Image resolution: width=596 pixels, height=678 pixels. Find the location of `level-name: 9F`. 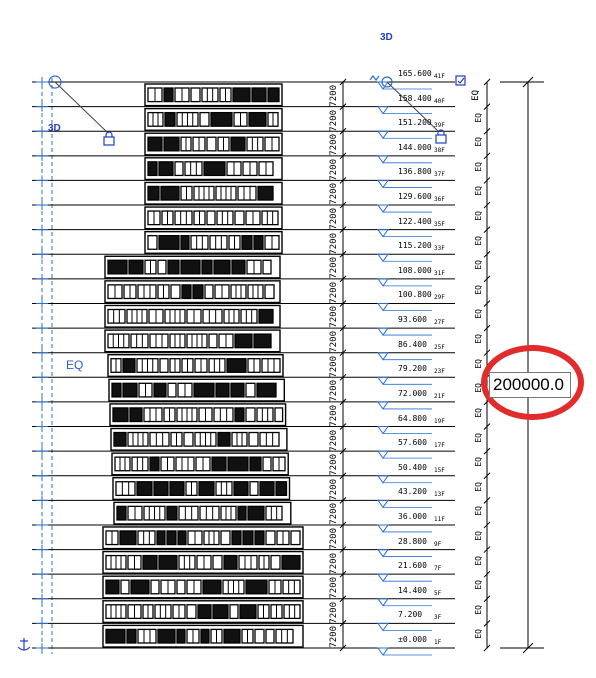

level-name: 9F is located at coordinates (437, 544).